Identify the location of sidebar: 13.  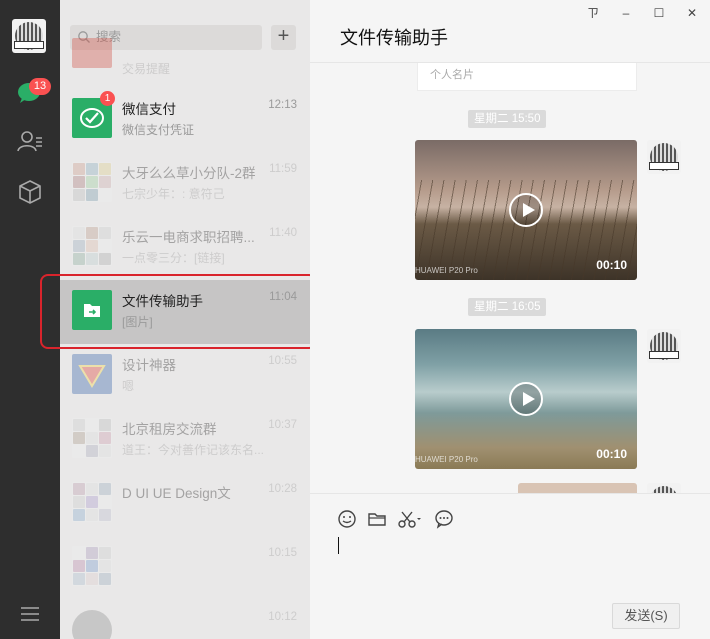
(30, 319).